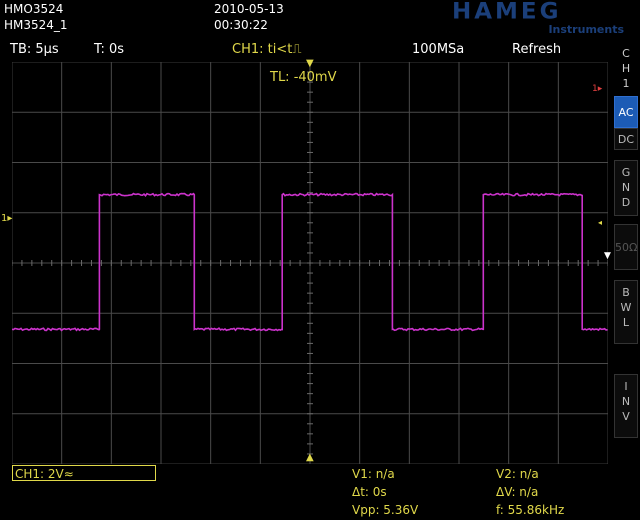 The height and width of the screenshot is (520, 640). What do you see at coordinates (507, 12) in the screenshot?
I see `brand-name: HAMEG` at bounding box center [507, 12].